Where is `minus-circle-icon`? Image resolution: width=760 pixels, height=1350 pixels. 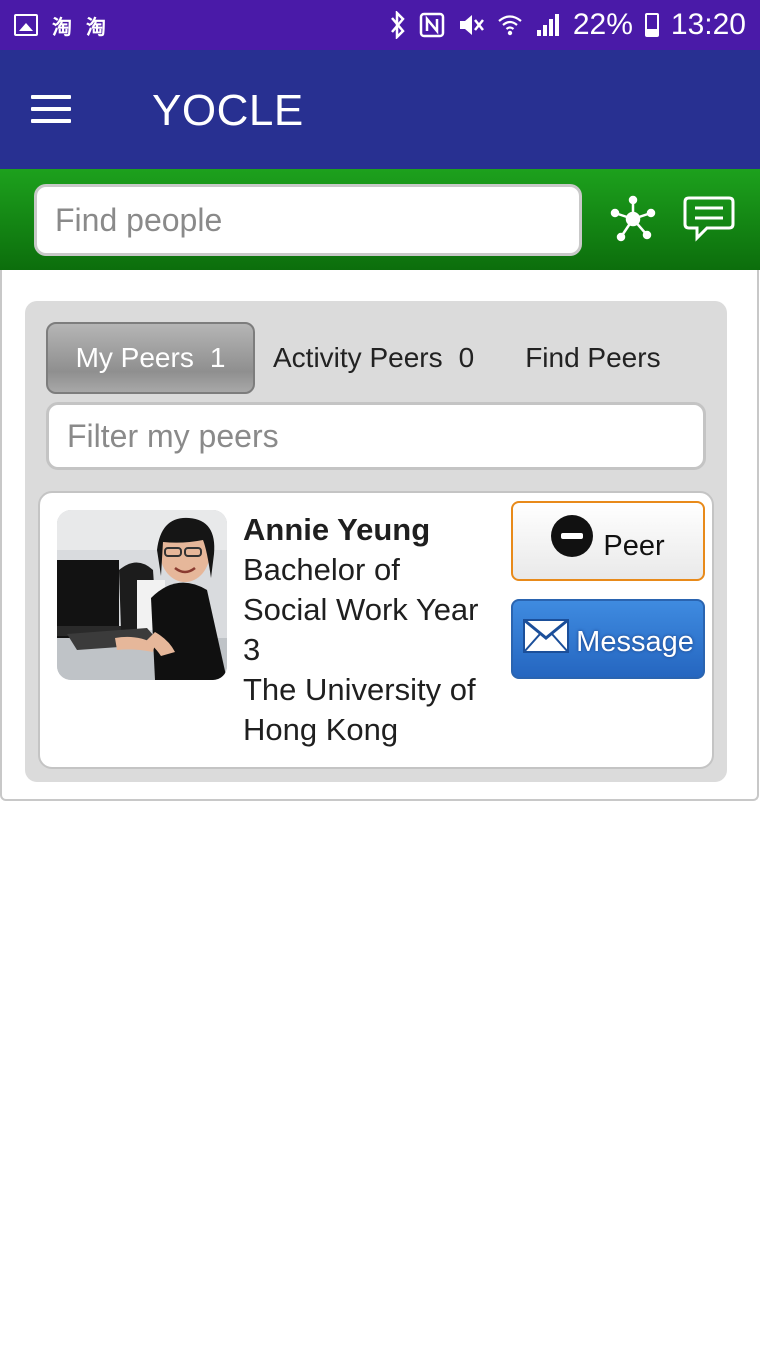 minus-circle-icon is located at coordinates (572, 536).